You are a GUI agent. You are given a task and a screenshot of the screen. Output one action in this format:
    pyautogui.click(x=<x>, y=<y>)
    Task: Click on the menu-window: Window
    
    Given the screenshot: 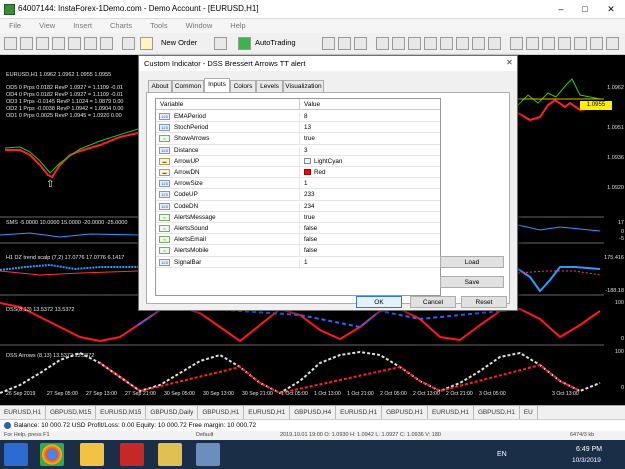 What is the action you would take?
    pyautogui.click(x=199, y=24)
    